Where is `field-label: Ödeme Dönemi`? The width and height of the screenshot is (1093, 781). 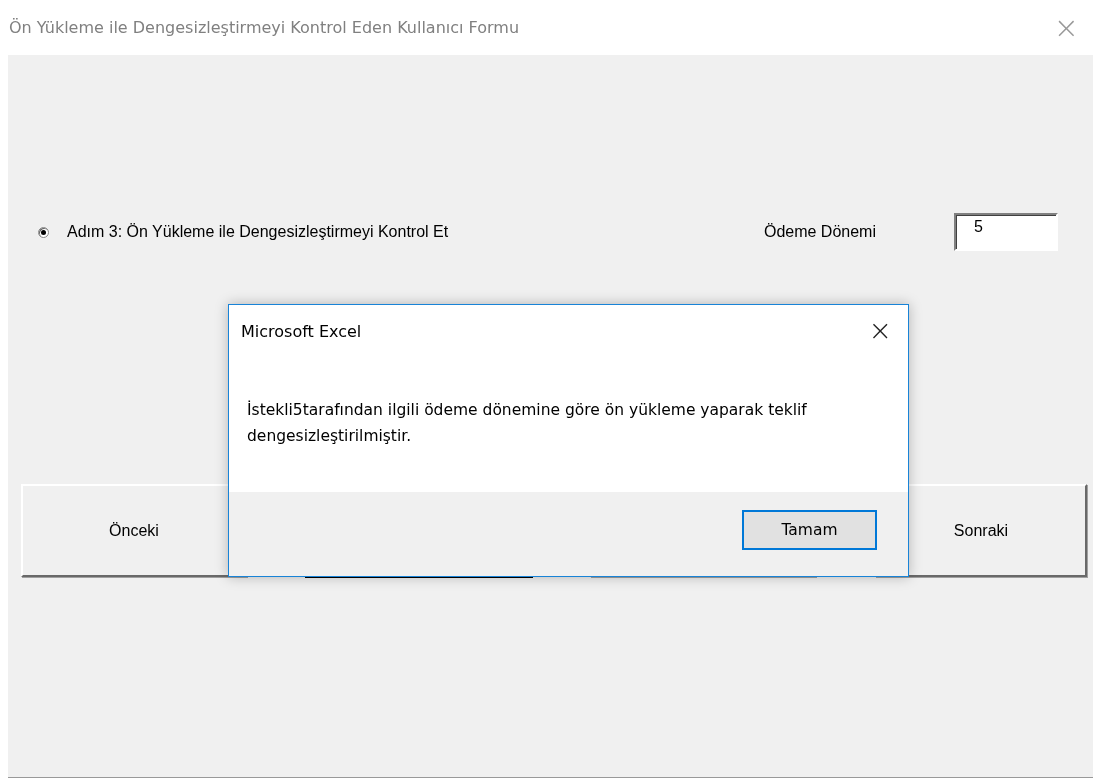
field-label: Ödeme Dönemi is located at coordinates (819, 232).